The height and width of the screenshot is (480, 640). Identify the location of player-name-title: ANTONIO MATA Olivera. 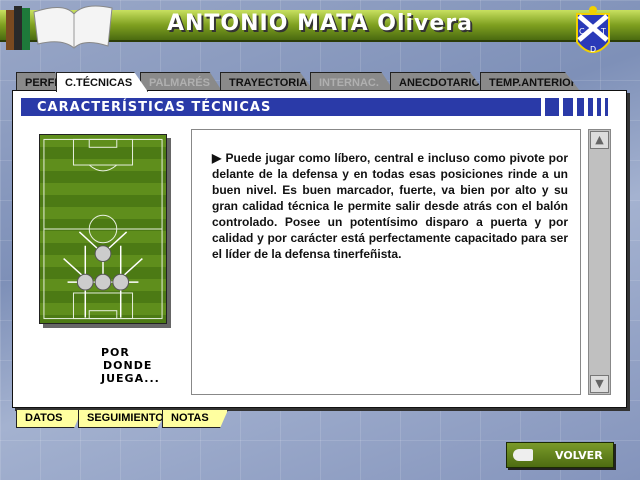
(320, 23).